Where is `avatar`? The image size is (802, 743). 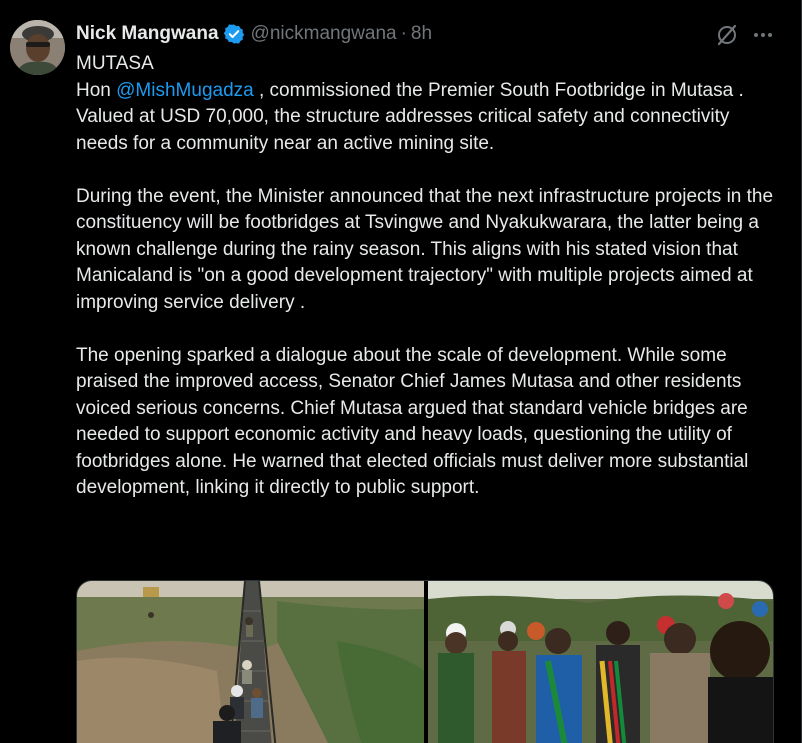 avatar is located at coordinates (37, 47).